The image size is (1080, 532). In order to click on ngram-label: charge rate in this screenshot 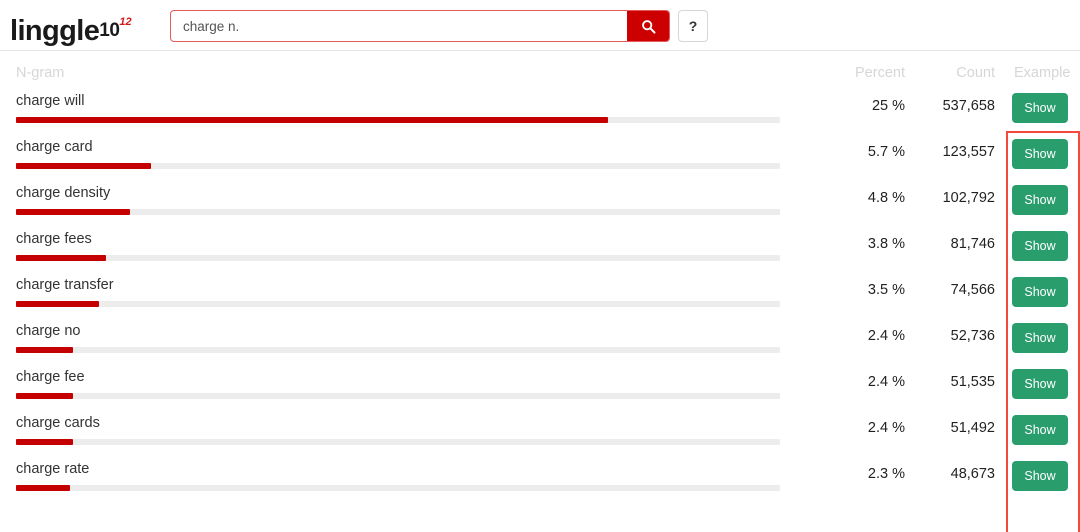, I will do `click(53, 469)`.